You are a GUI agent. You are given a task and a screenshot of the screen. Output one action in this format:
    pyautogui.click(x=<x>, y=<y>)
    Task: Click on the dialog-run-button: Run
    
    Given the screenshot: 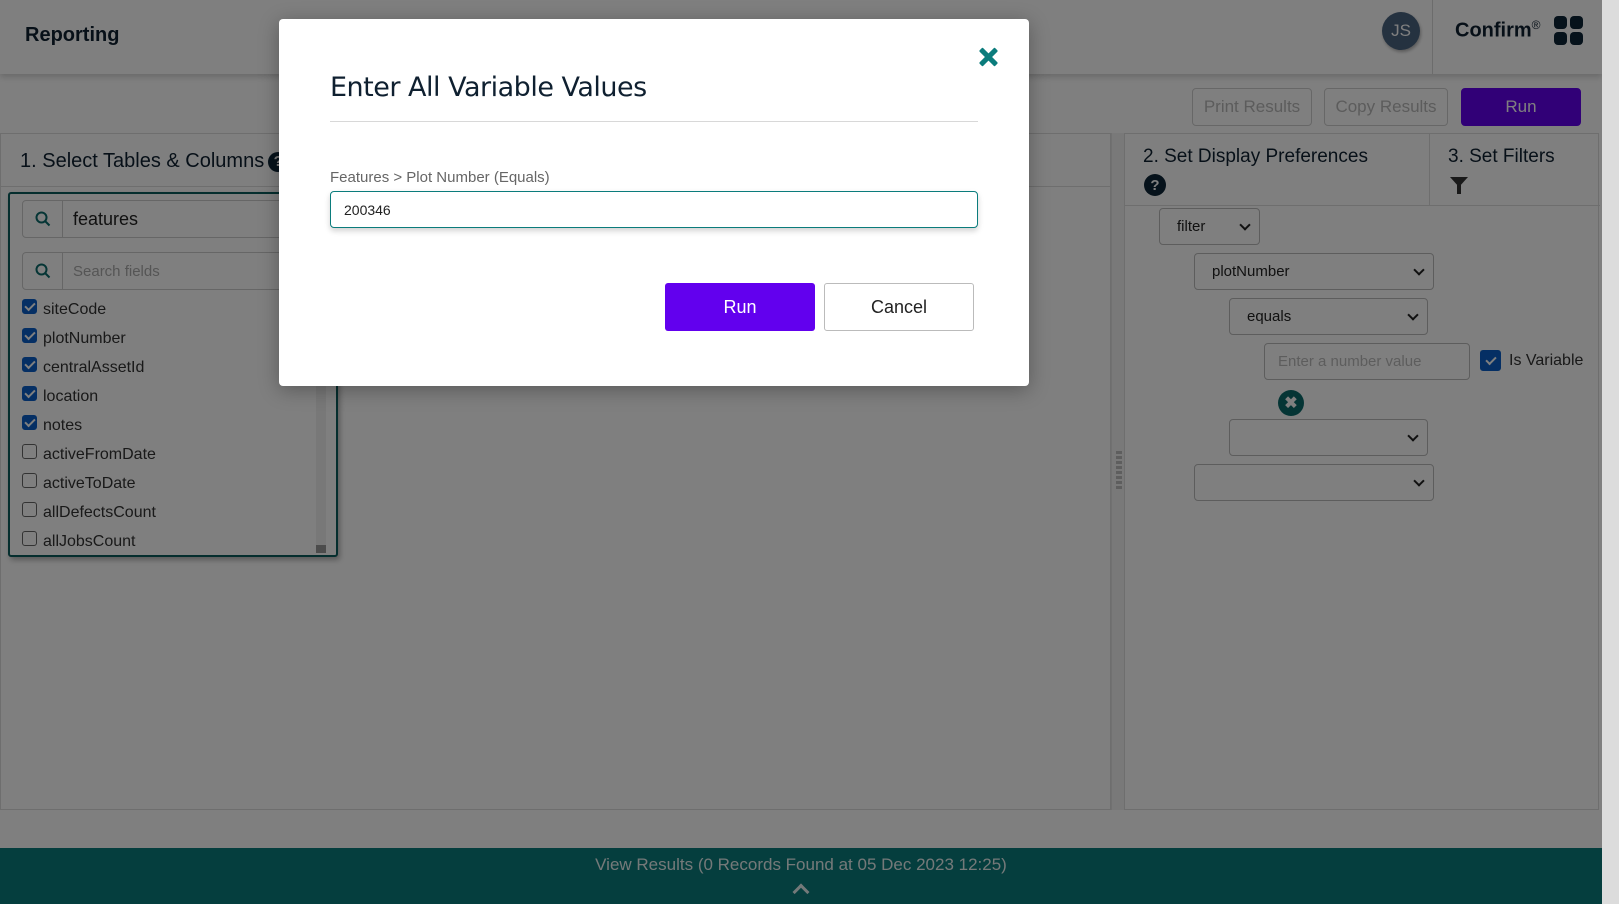 What is the action you would take?
    pyautogui.click(x=740, y=307)
    